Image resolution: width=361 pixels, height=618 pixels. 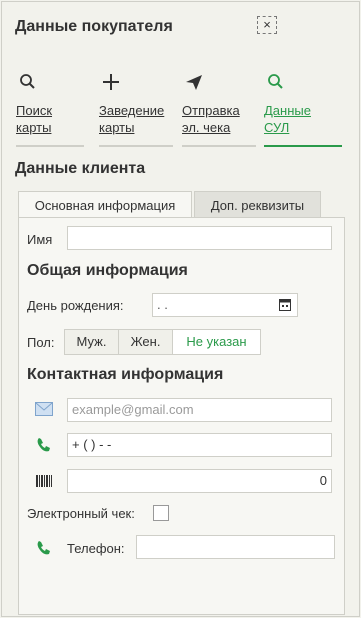 I want to click on echeck-label: Электронный чек:, so click(x=81, y=513).